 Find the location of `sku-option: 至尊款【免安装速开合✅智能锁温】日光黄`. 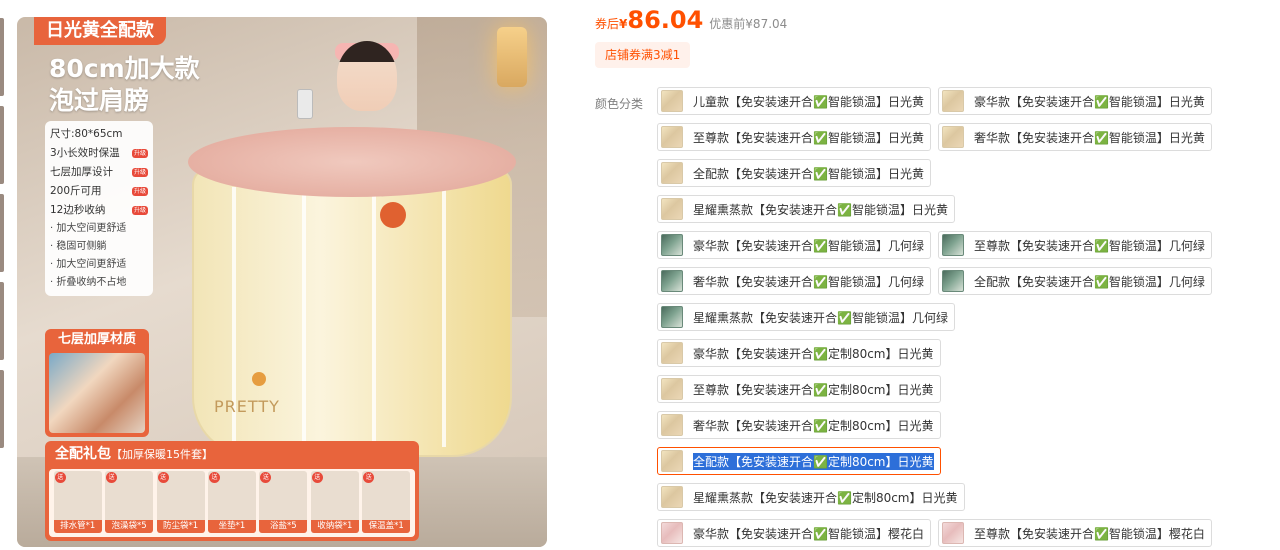

sku-option: 至尊款【免安装速开合✅智能锁温】日光黄 is located at coordinates (794, 137).